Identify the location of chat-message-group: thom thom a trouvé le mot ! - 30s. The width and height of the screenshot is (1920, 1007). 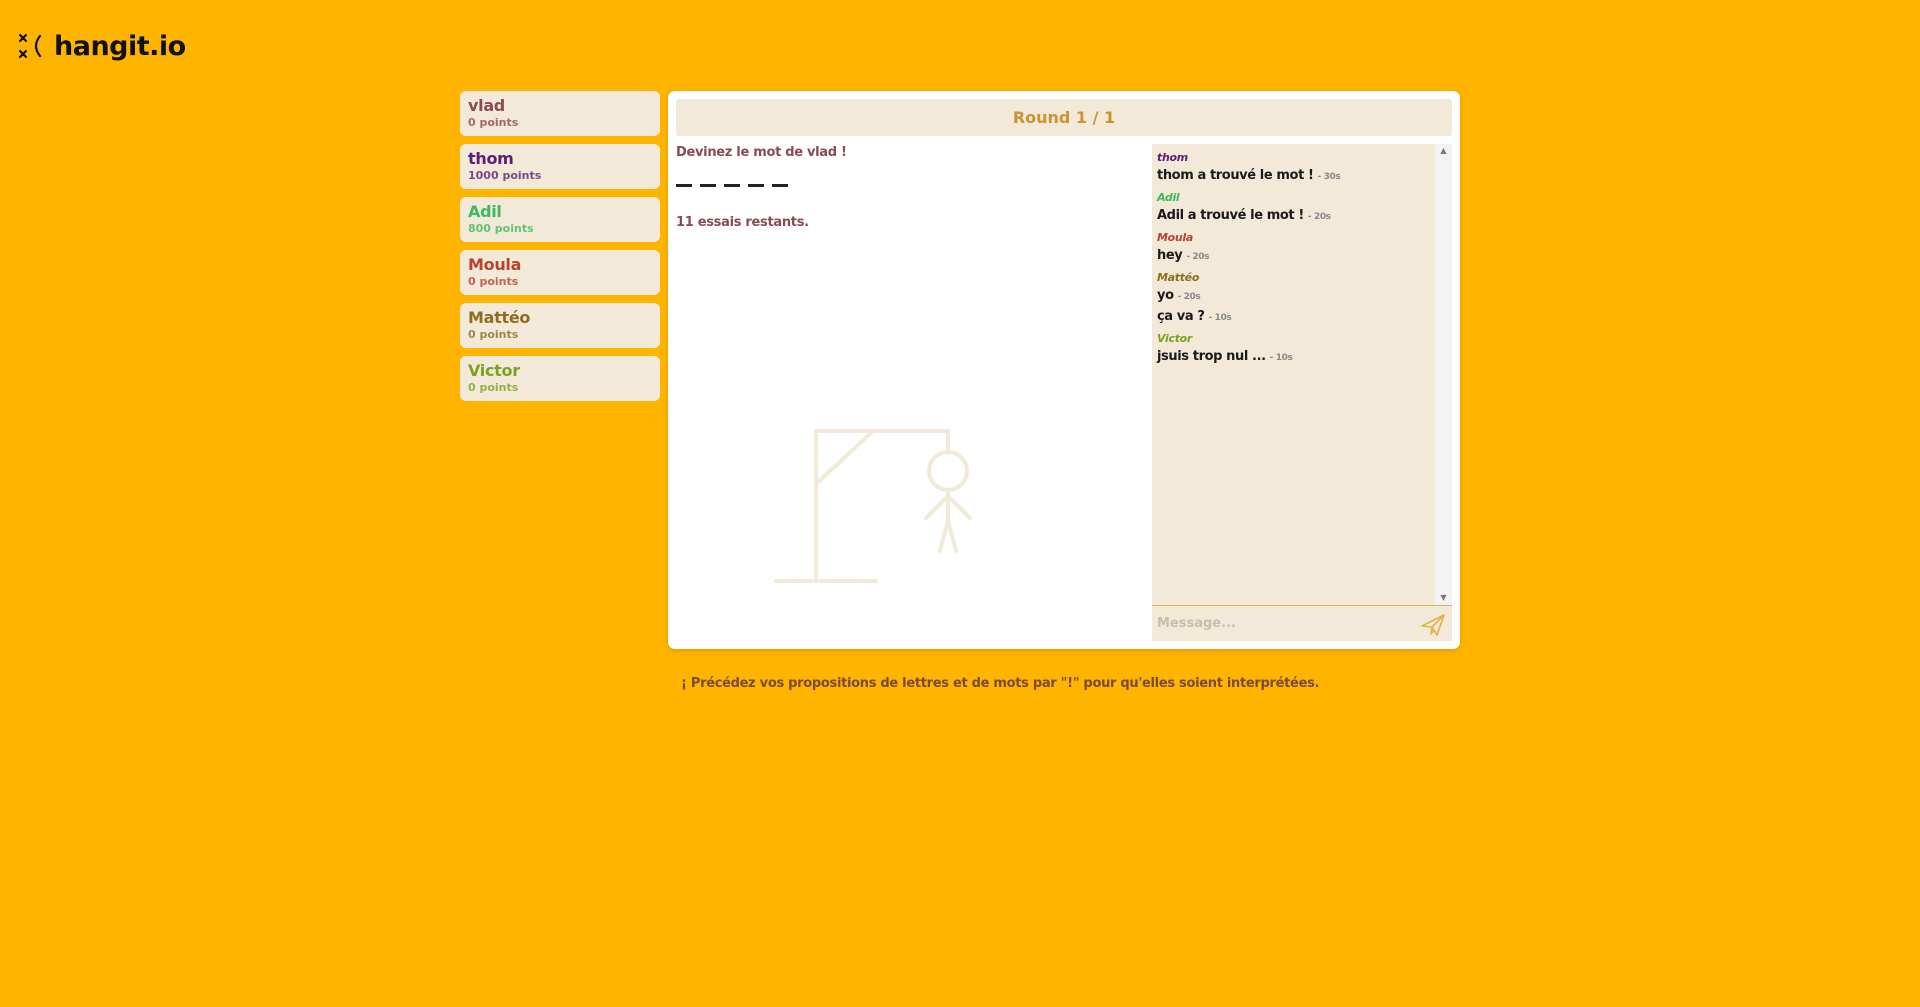
(1294, 168).